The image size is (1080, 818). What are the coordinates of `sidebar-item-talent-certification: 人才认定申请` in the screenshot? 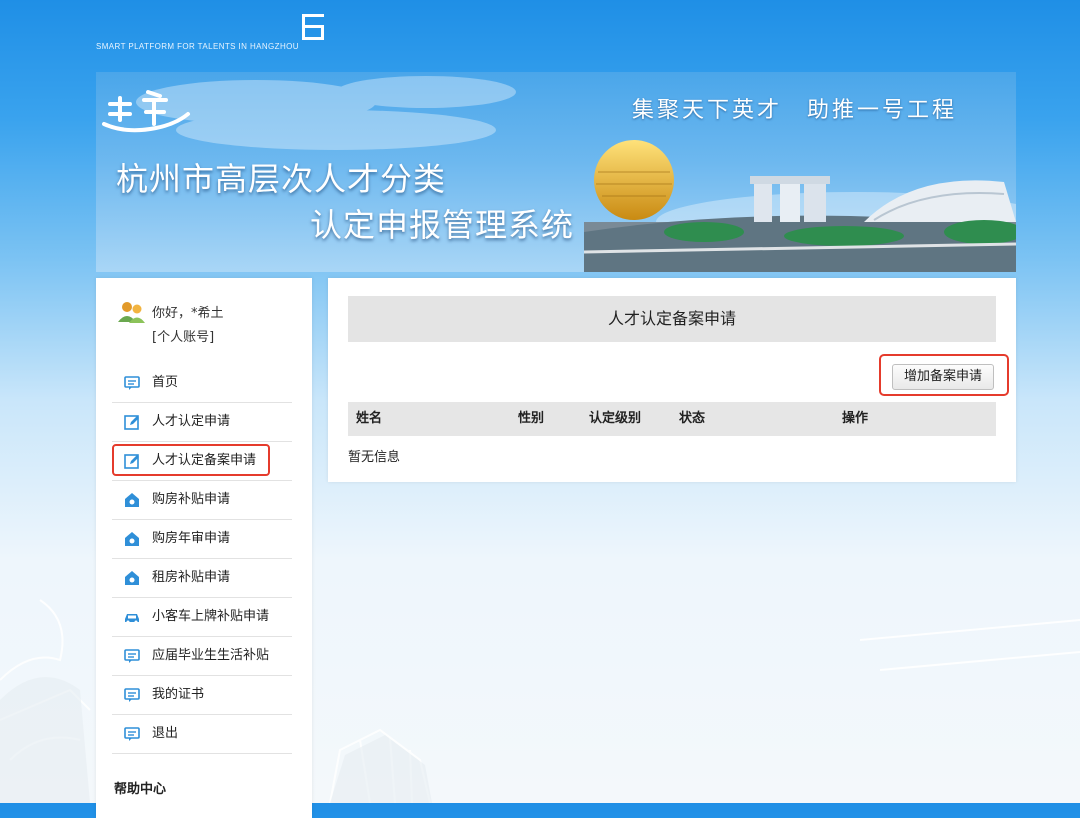 It's located at (202, 422).